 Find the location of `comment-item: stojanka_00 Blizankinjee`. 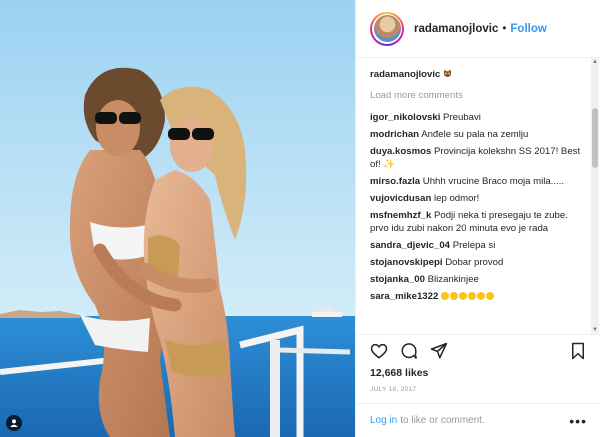

comment-item: stojanka_00 Blizankinjee is located at coordinates (476, 279).